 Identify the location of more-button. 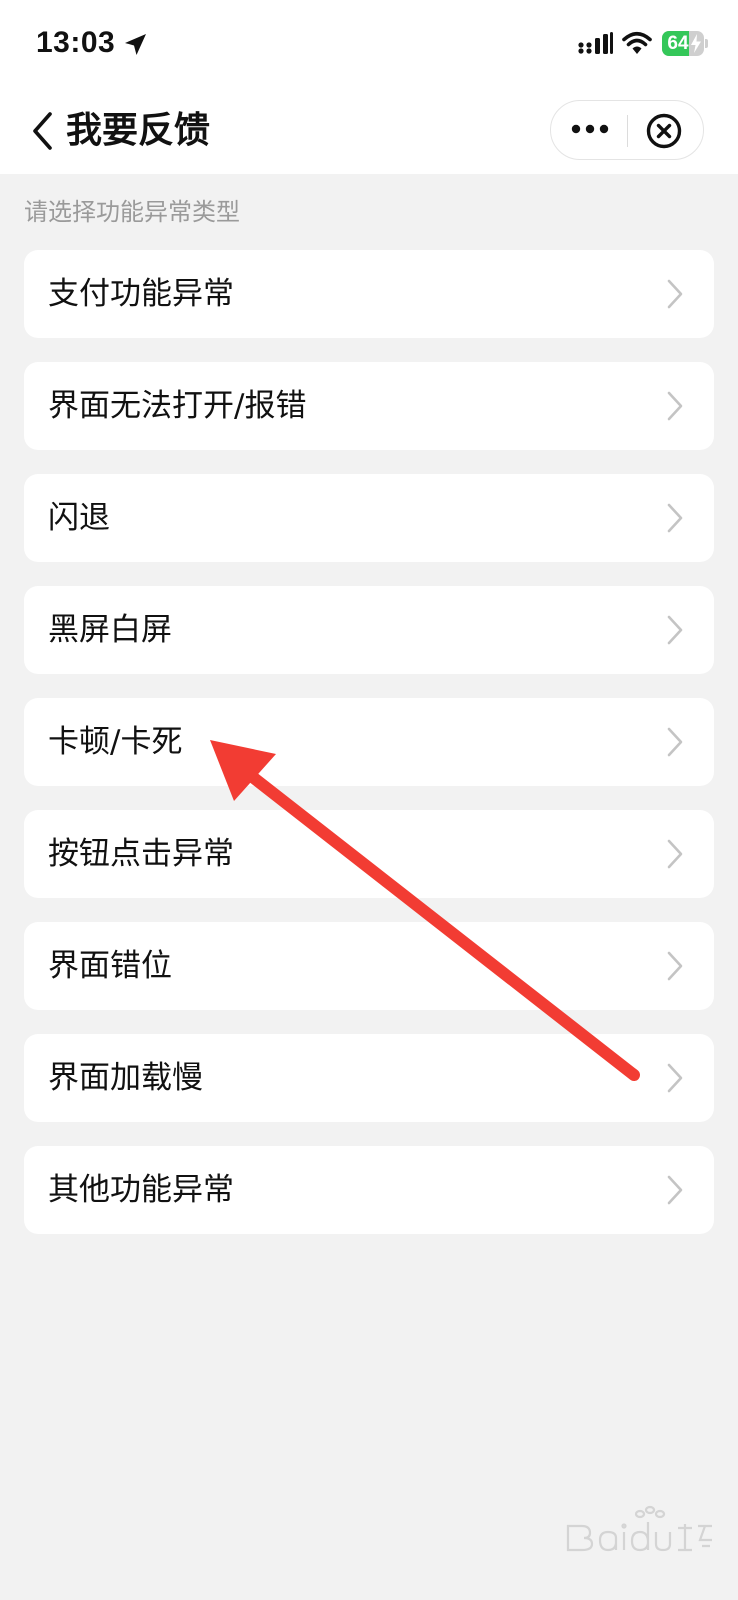
(589, 130).